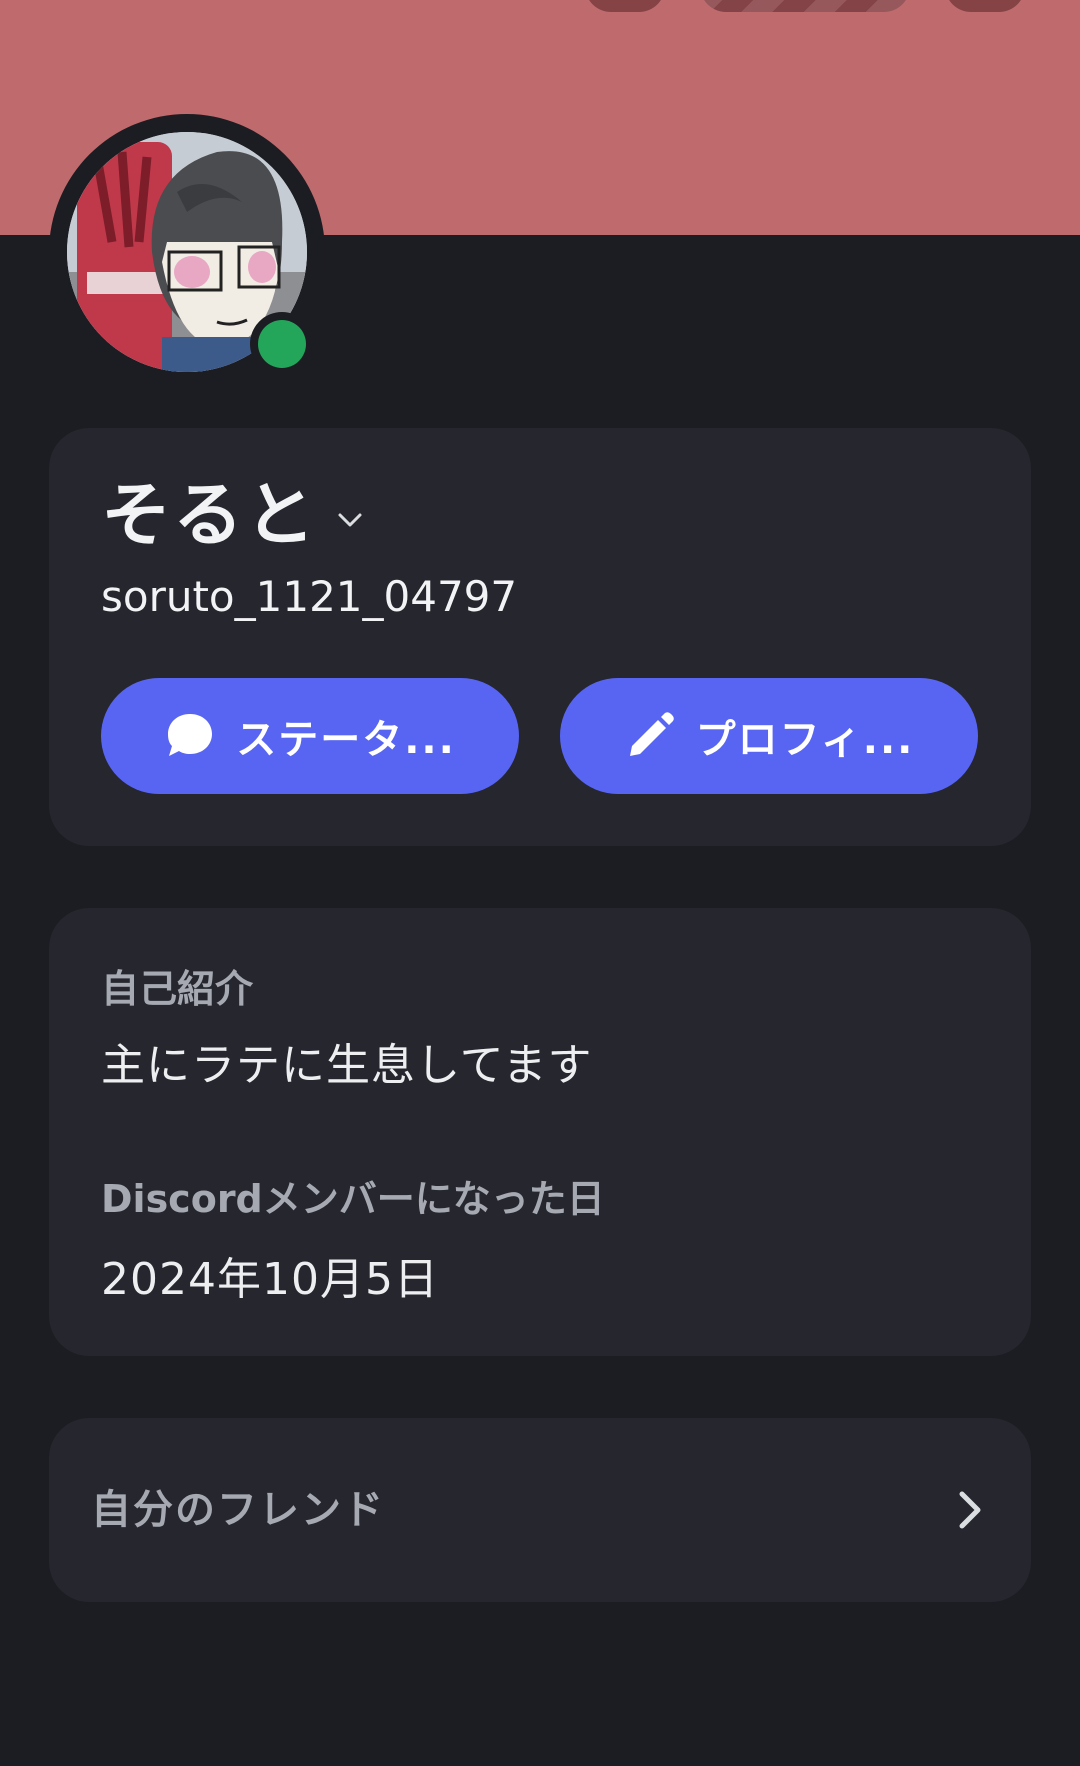  I want to click on my-friends-row: 自分のフレンド, so click(540, 1510).